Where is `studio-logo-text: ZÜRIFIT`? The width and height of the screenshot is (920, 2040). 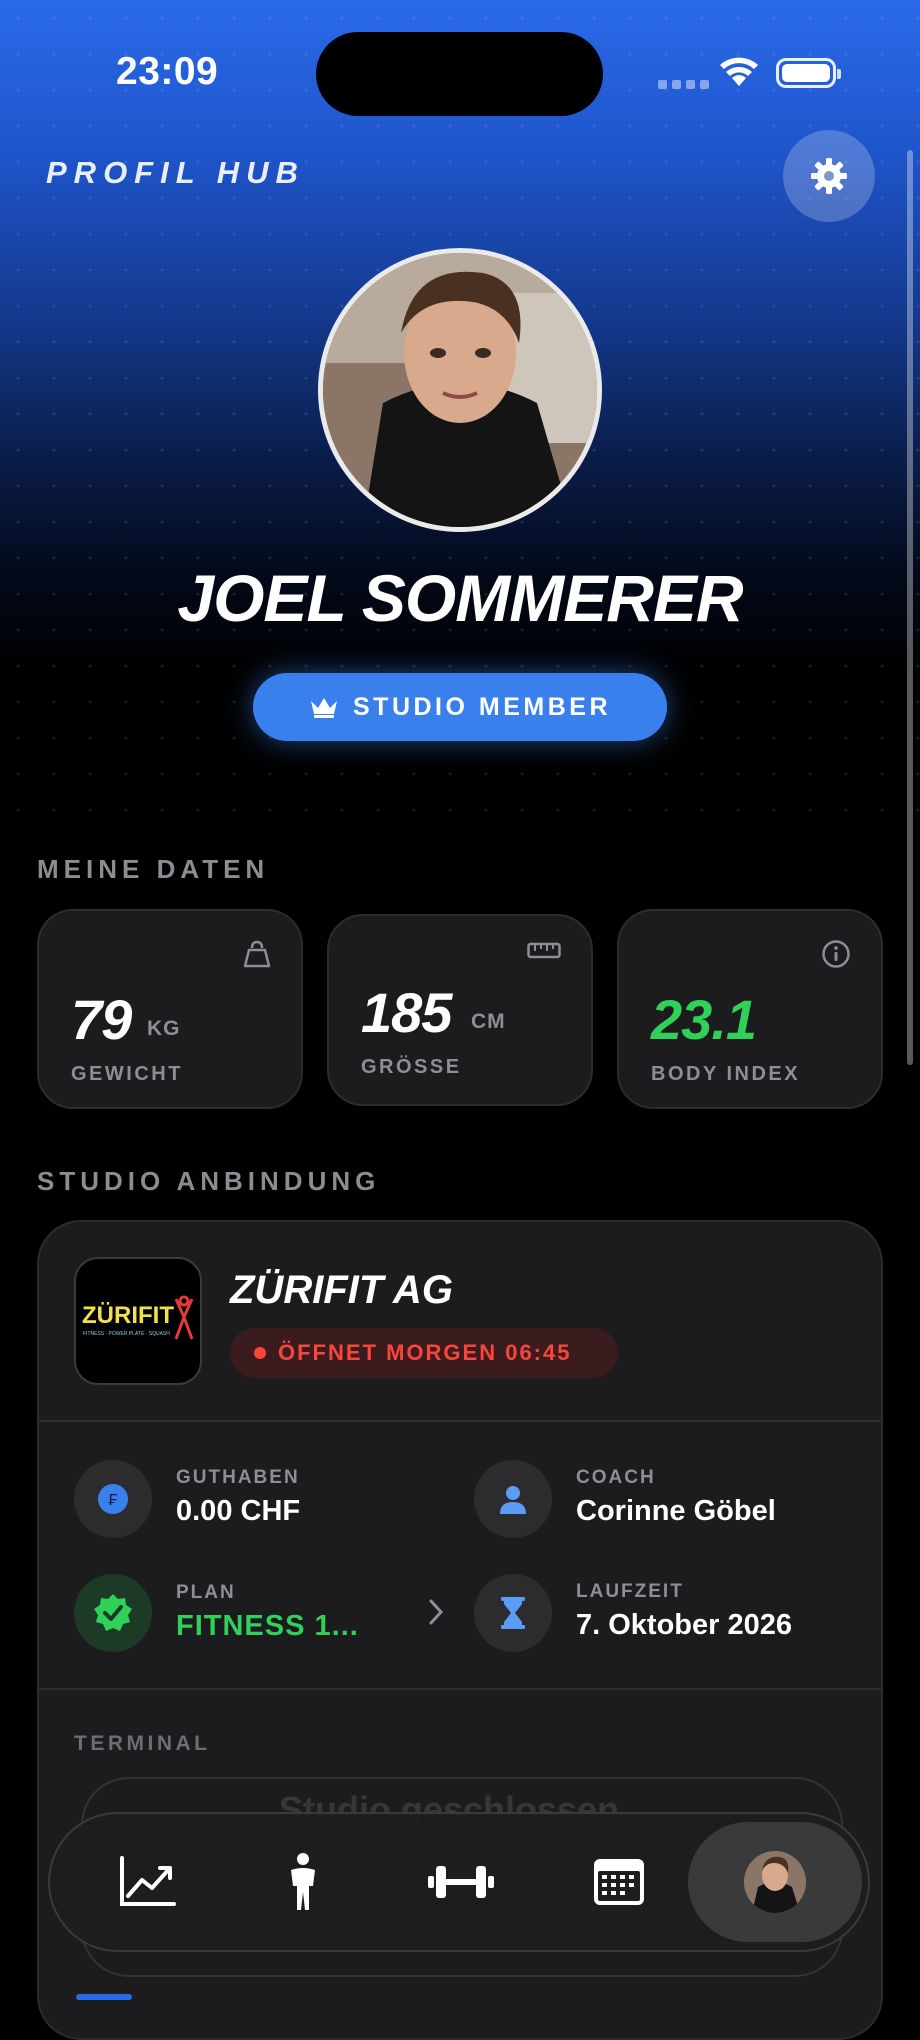 studio-logo-text: ZÜRIFIT is located at coordinates (128, 1315).